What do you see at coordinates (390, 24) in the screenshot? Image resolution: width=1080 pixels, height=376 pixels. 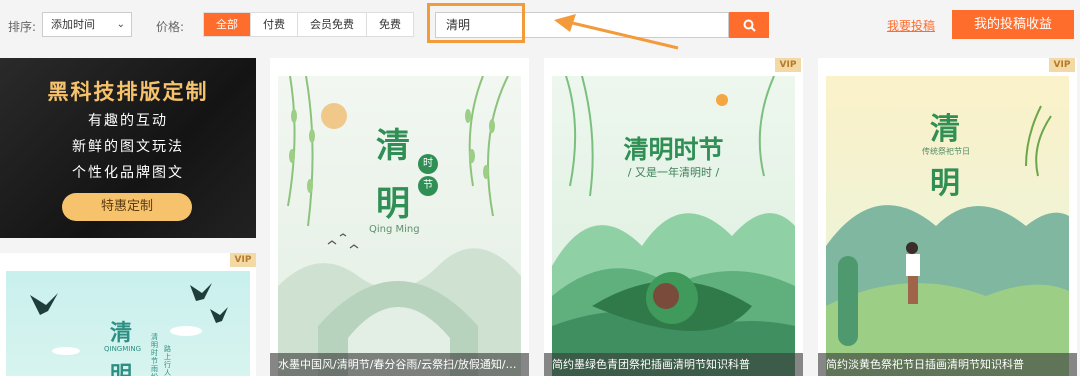 I see `price-tab-free: 免费` at bounding box center [390, 24].